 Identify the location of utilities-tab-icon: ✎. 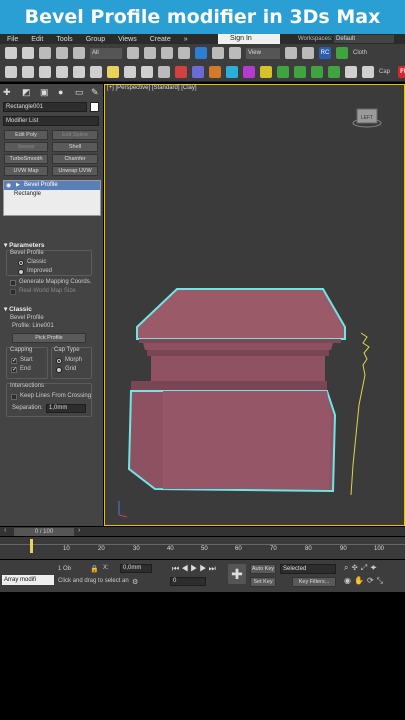
(95, 92).